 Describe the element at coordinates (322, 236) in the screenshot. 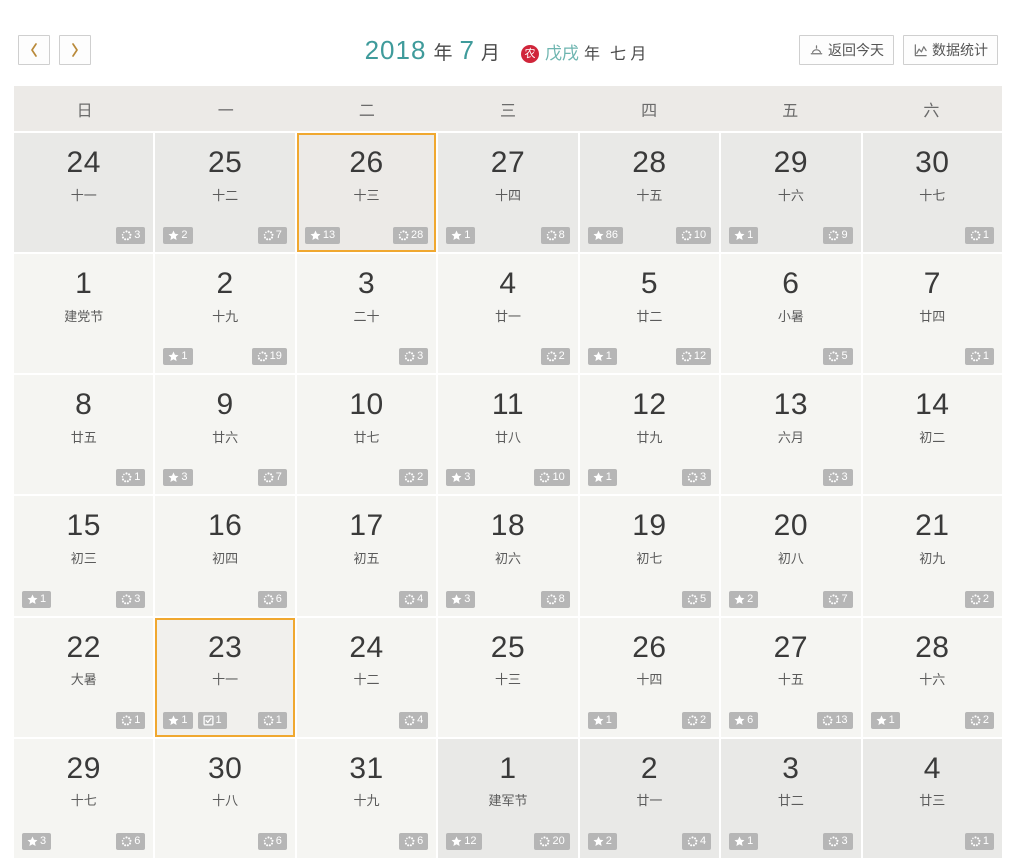

I see `star-badge: 13` at that location.